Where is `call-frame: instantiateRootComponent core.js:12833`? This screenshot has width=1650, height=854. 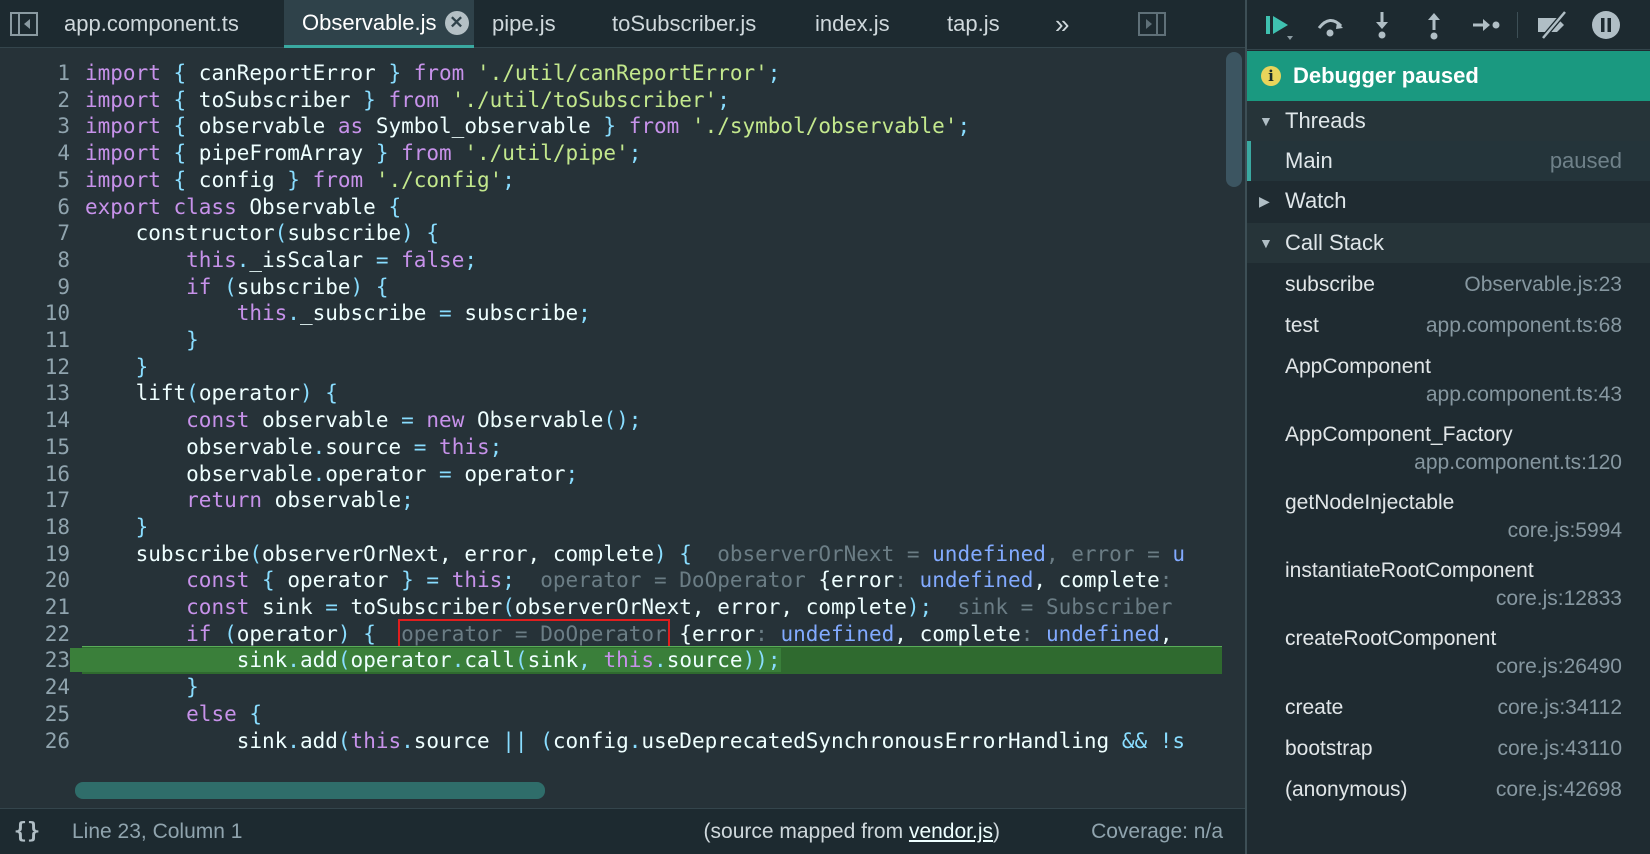
call-frame: instantiateRootComponent core.js:12833 is located at coordinates (1448, 585).